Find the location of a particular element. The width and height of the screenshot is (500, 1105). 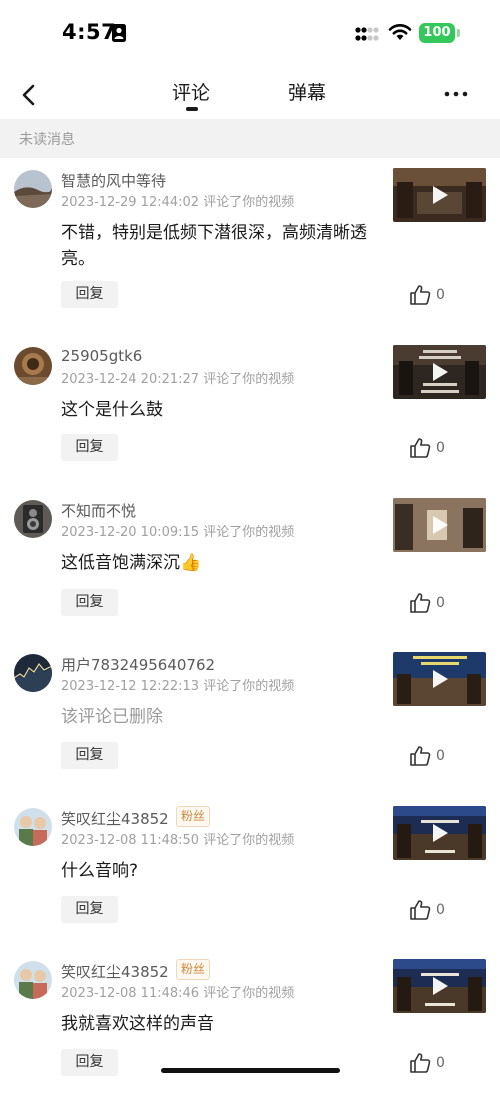

wifi-icon is located at coordinates (400, 32).